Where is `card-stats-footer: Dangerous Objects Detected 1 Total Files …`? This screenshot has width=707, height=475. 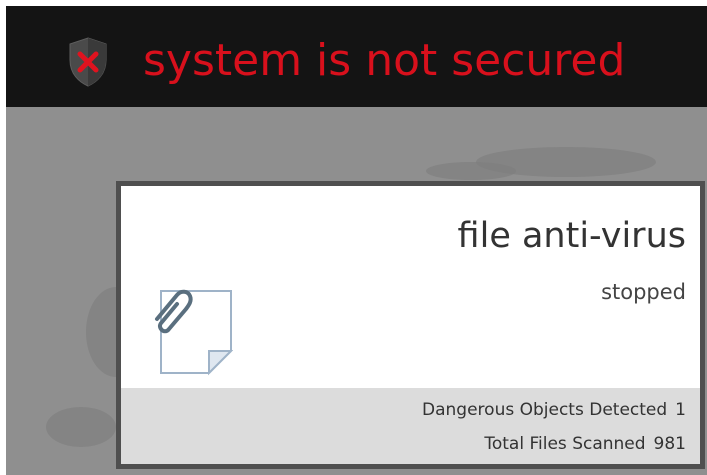 card-stats-footer: Dangerous Objects Detected 1 Total Files … is located at coordinates (410, 426).